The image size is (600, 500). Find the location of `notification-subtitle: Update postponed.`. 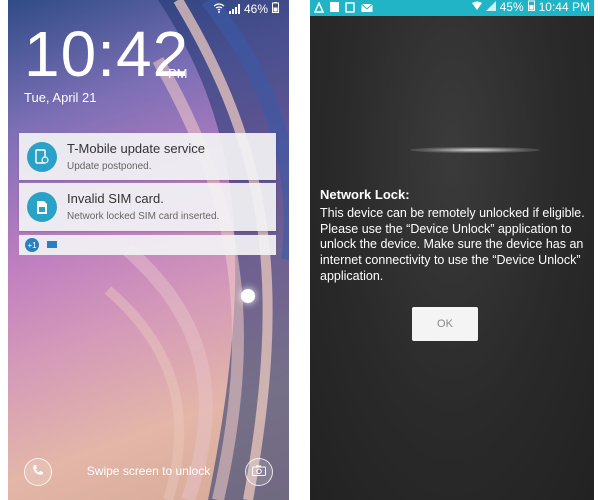

notification-subtitle: Update postponed. is located at coordinates (109, 166).